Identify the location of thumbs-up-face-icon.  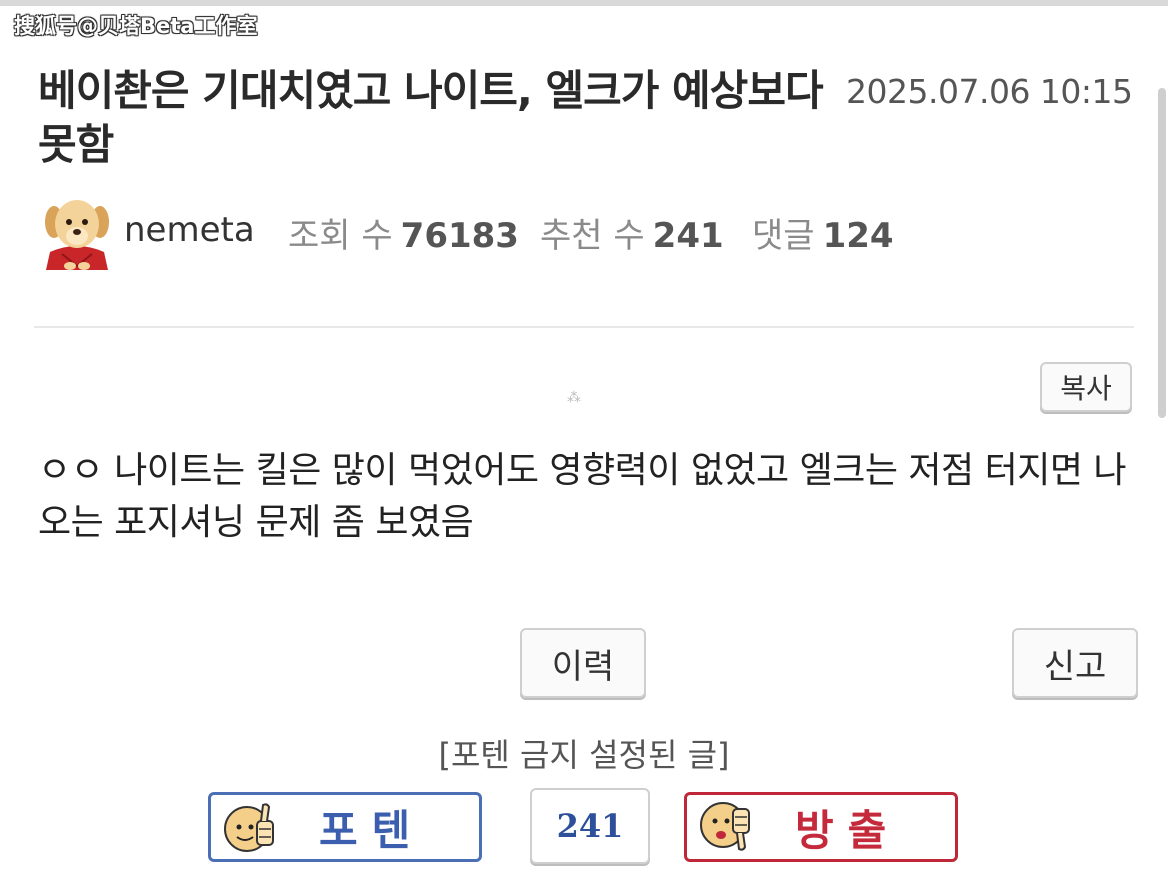
(249, 827).